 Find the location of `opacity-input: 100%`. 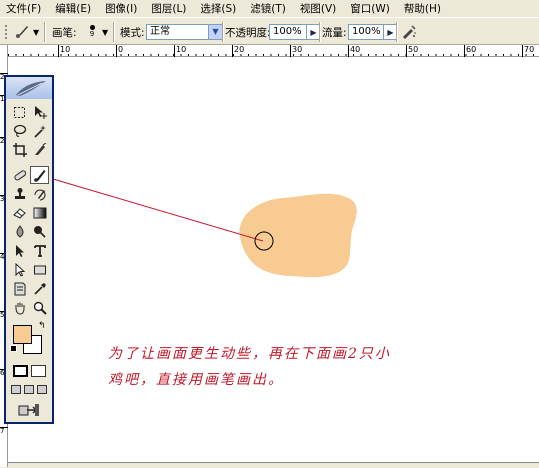

opacity-input: 100% is located at coordinates (288, 32).